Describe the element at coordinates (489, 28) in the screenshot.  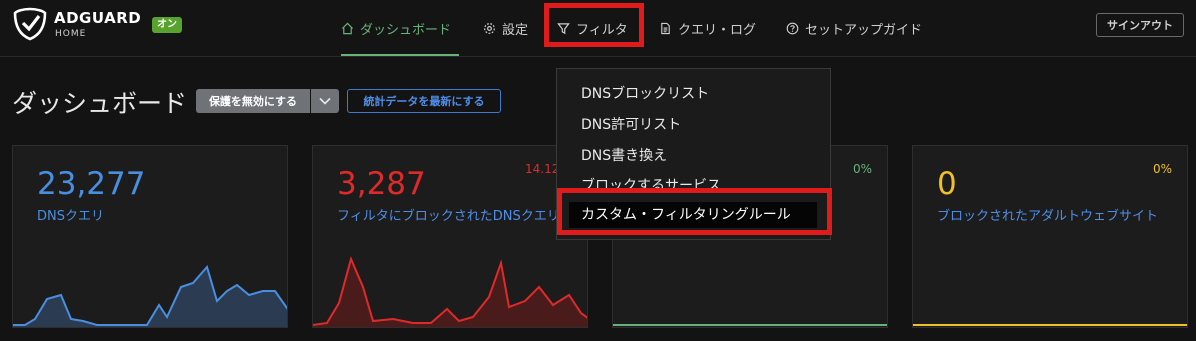
I see `gear-icon` at that location.